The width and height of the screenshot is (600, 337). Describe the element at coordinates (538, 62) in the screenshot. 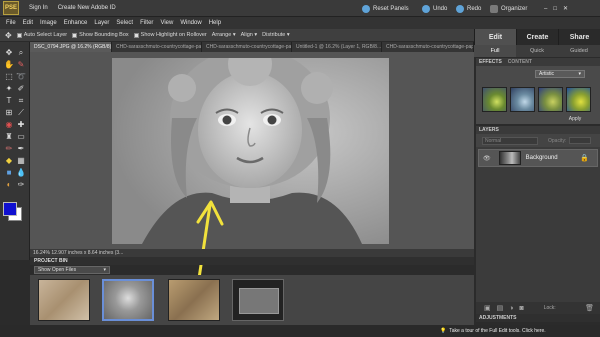

I see `effects-panel-header: EFFECTS CONTENT` at that location.